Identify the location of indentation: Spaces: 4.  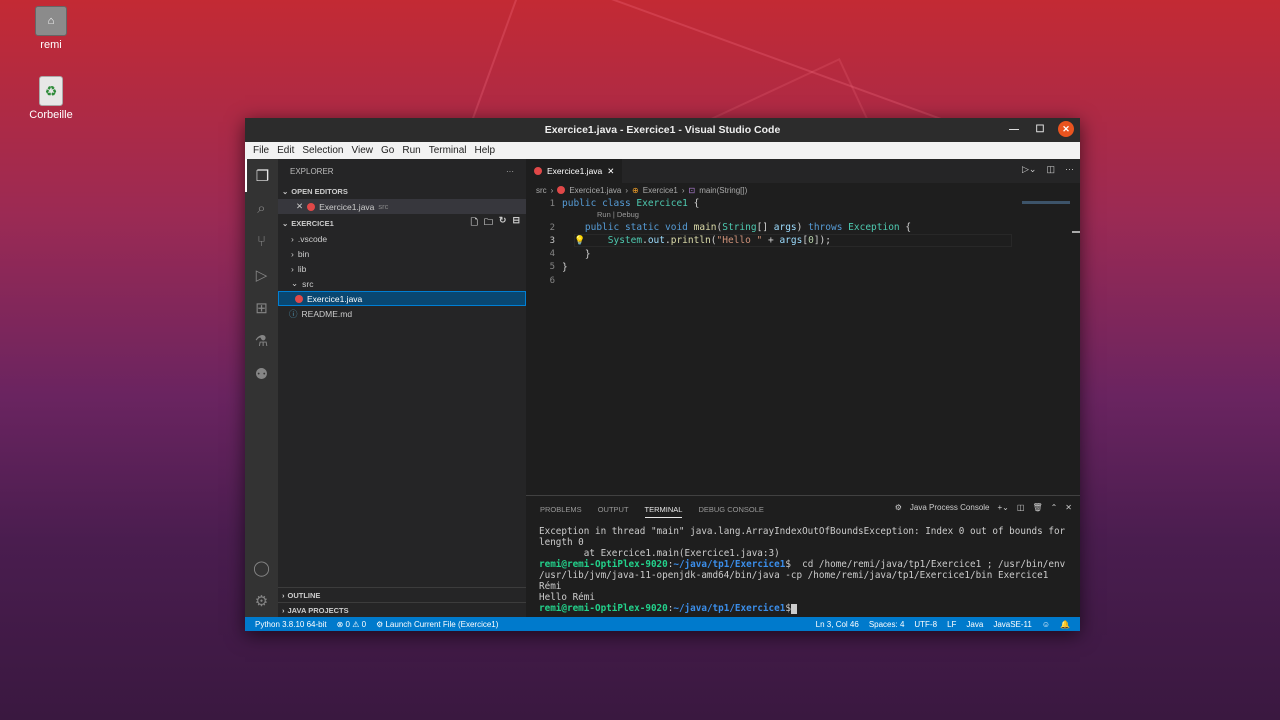
(887, 624).